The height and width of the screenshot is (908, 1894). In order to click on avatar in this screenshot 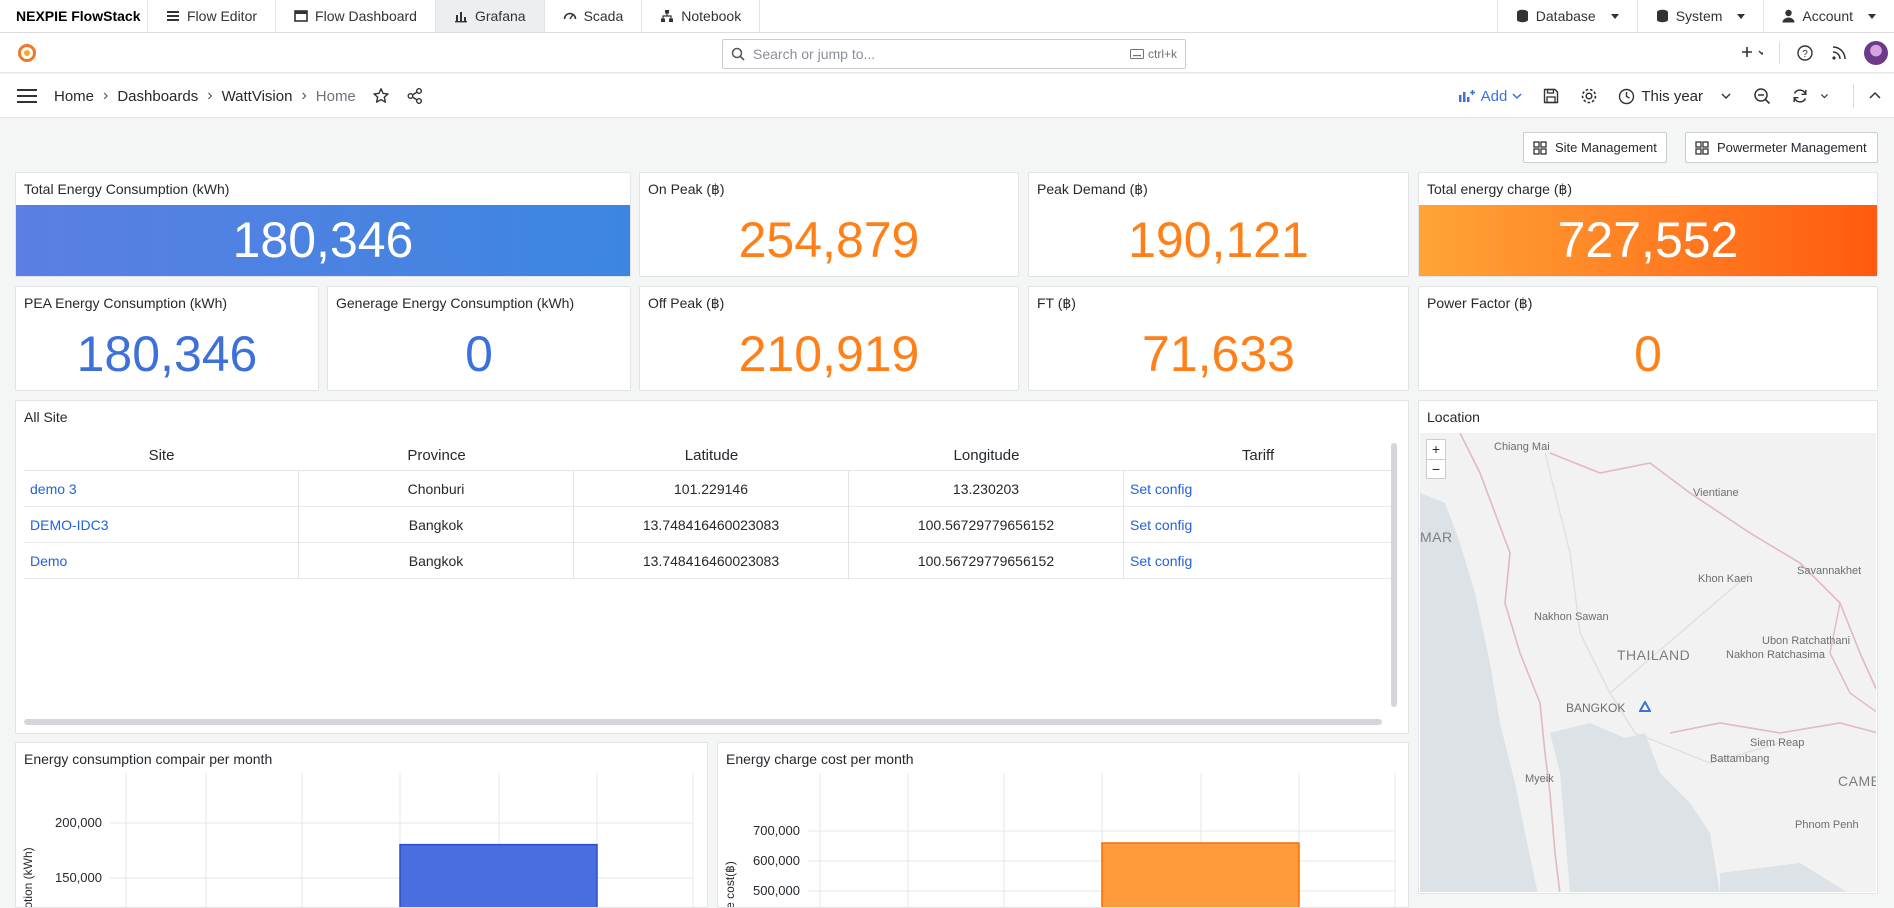, I will do `click(1876, 53)`.